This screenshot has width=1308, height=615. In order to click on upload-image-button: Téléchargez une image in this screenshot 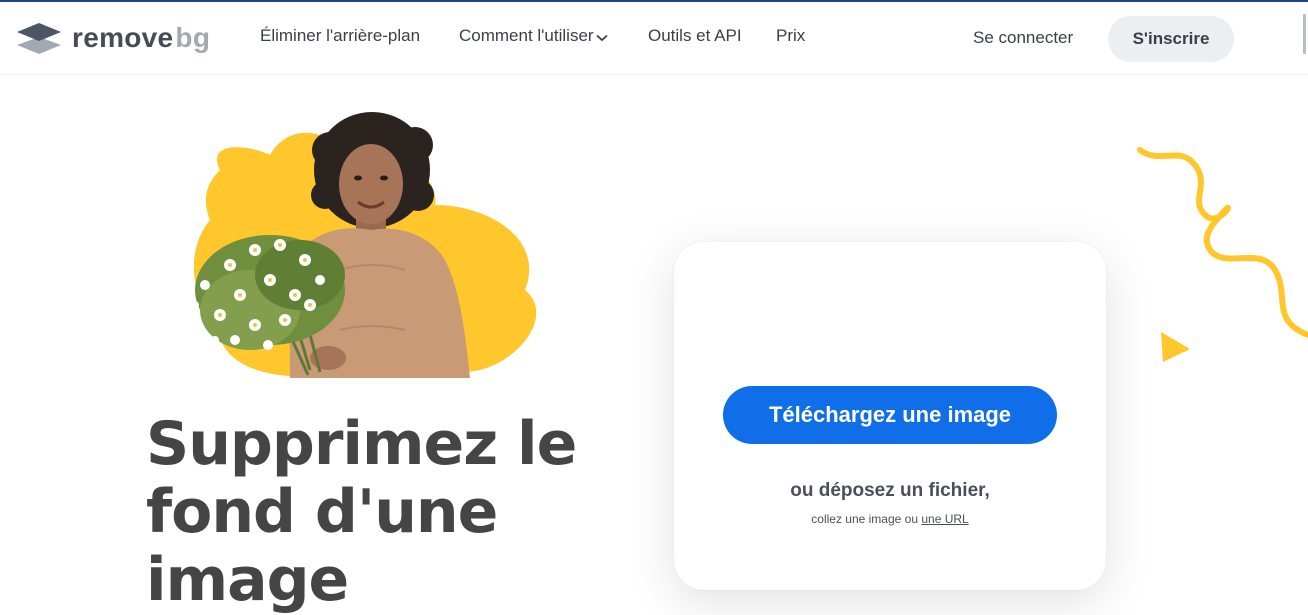, I will do `click(890, 415)`.